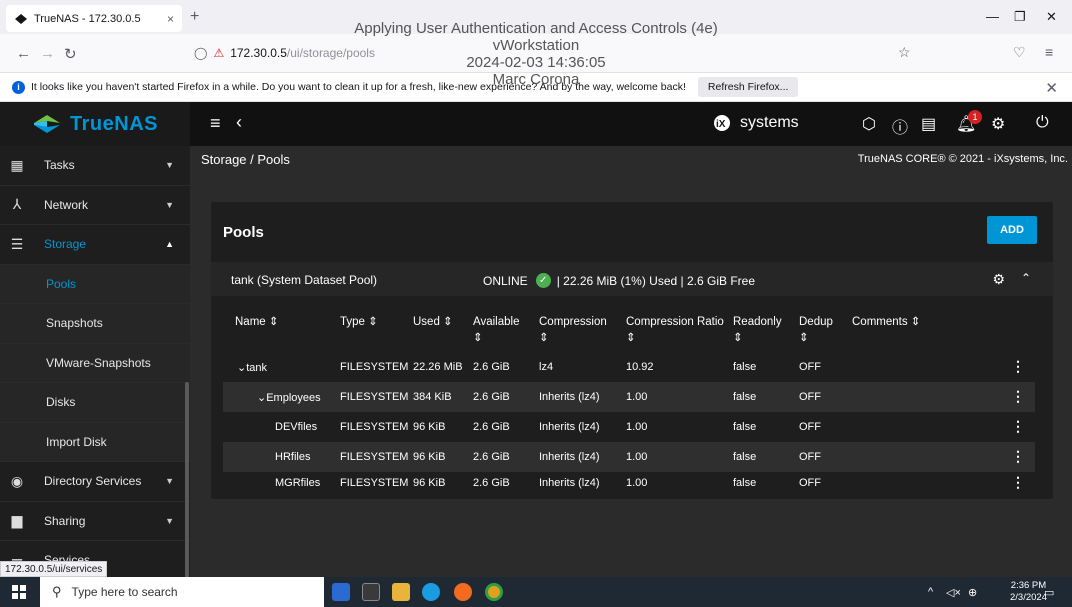 This screenshot has width=1072, height=607. I want to click on sidebar-item-network: ⅄ Network ▼, so click(95, 205).